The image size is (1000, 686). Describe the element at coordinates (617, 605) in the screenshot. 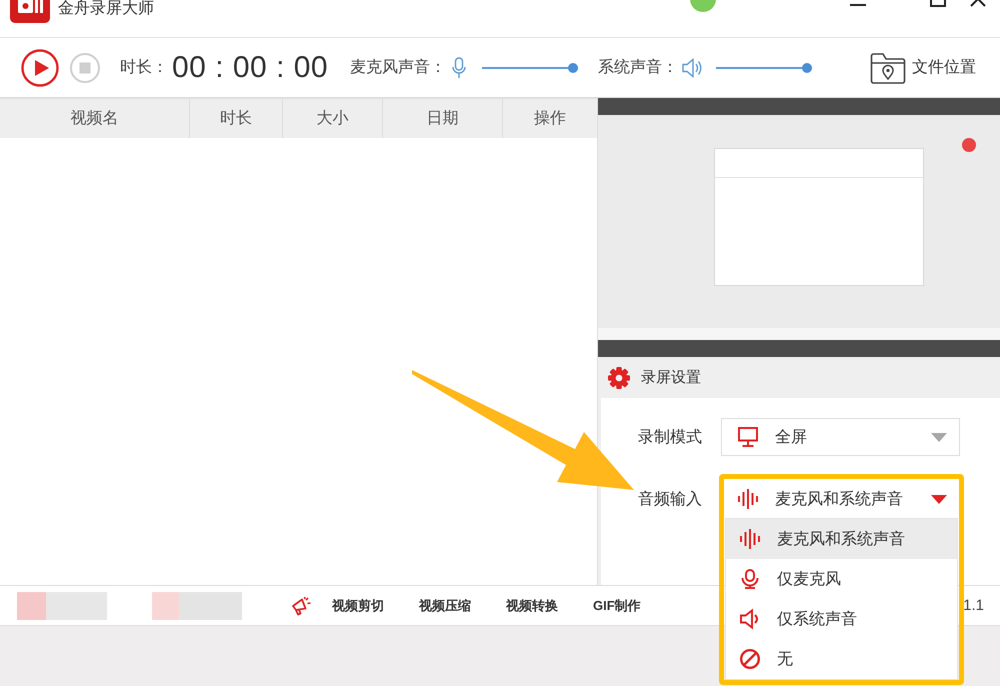

I see `tool-link: GIF制作` at that location.